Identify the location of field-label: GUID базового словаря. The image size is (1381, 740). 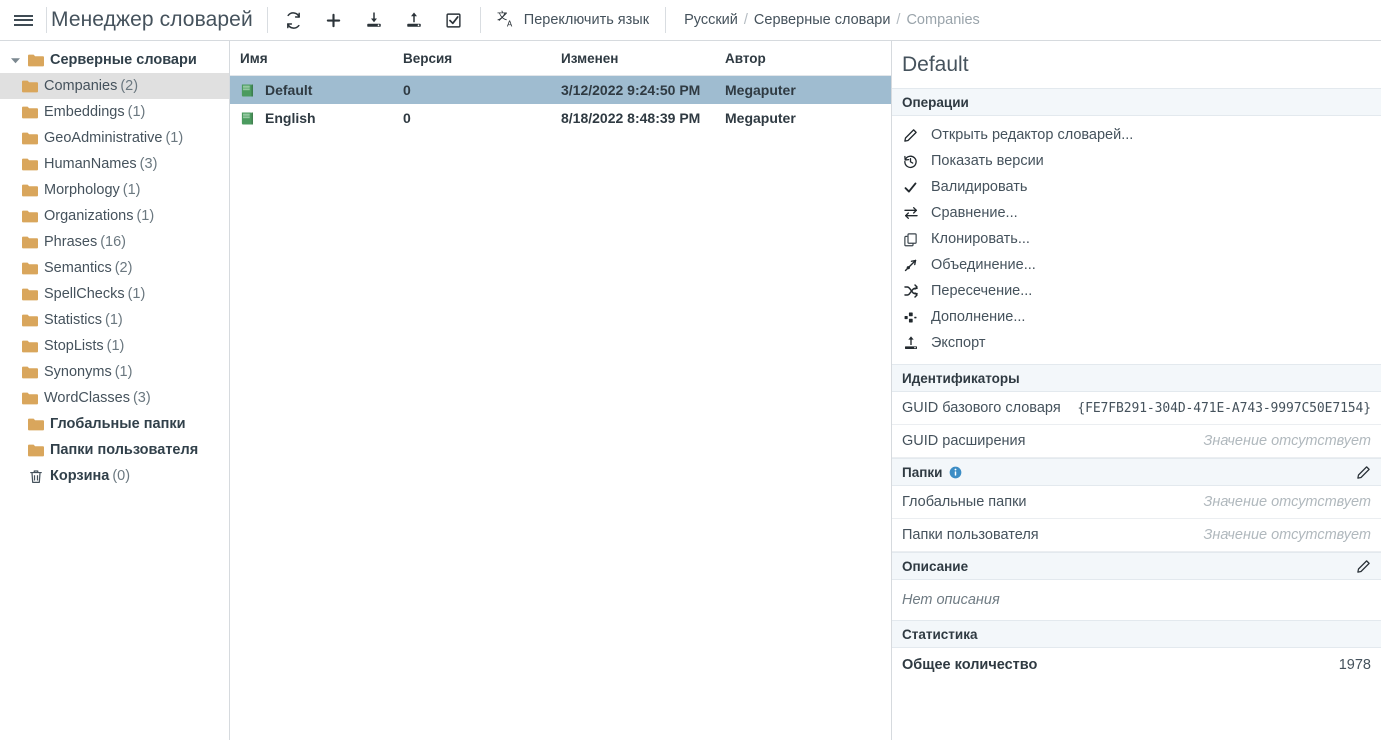
(981, 408).